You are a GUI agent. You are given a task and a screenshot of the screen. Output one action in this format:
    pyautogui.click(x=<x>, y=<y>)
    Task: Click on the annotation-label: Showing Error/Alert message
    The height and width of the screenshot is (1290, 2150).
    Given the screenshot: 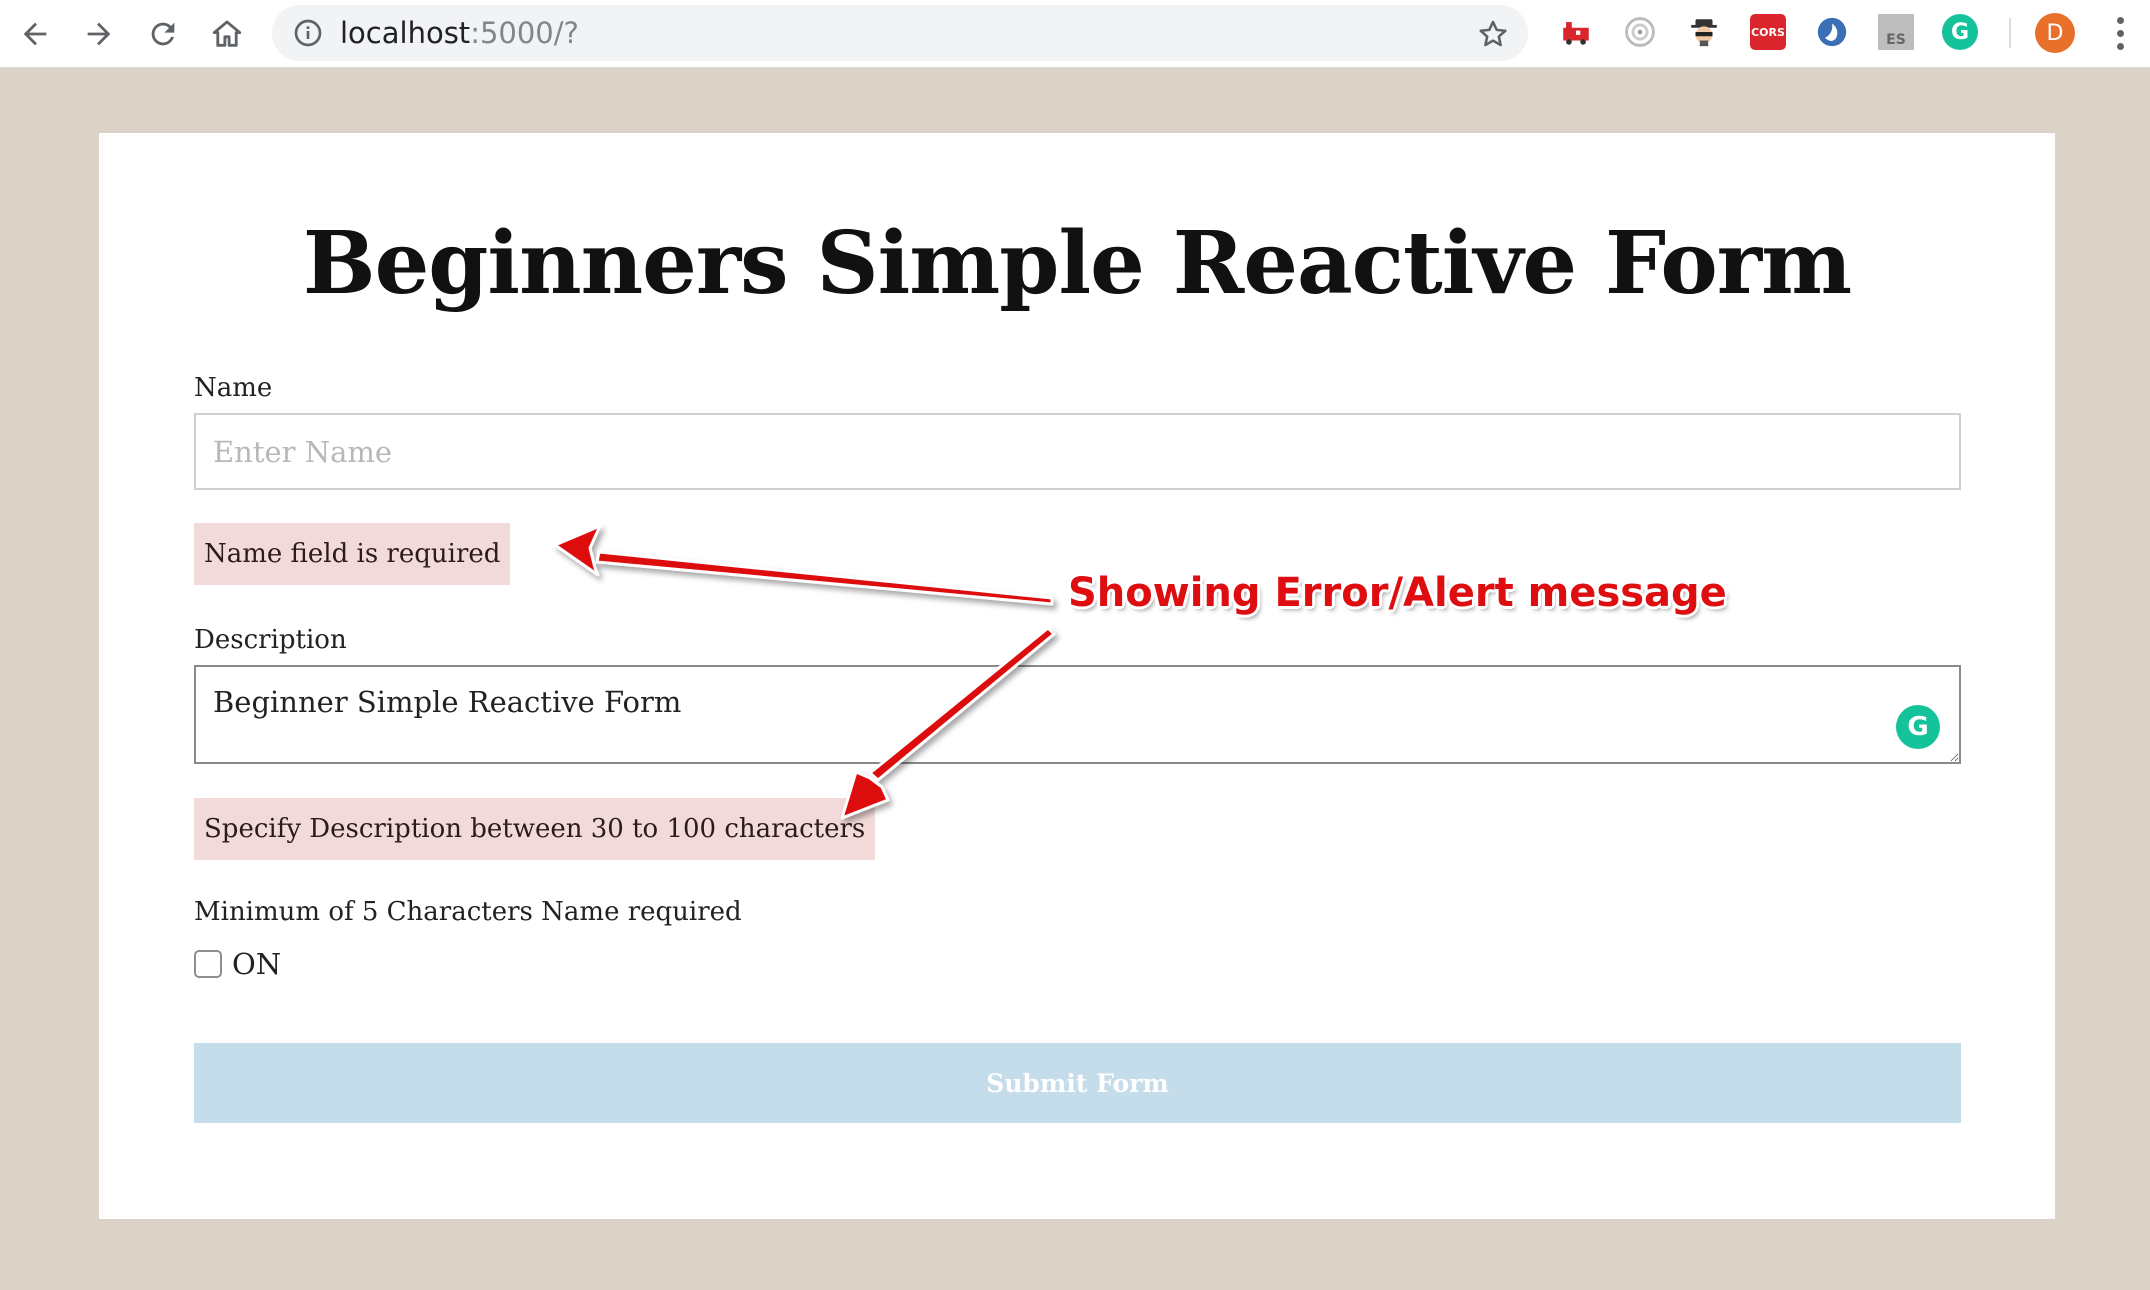 What is the action you would take?
    pyautogui.click(x=1397, y=593)
    